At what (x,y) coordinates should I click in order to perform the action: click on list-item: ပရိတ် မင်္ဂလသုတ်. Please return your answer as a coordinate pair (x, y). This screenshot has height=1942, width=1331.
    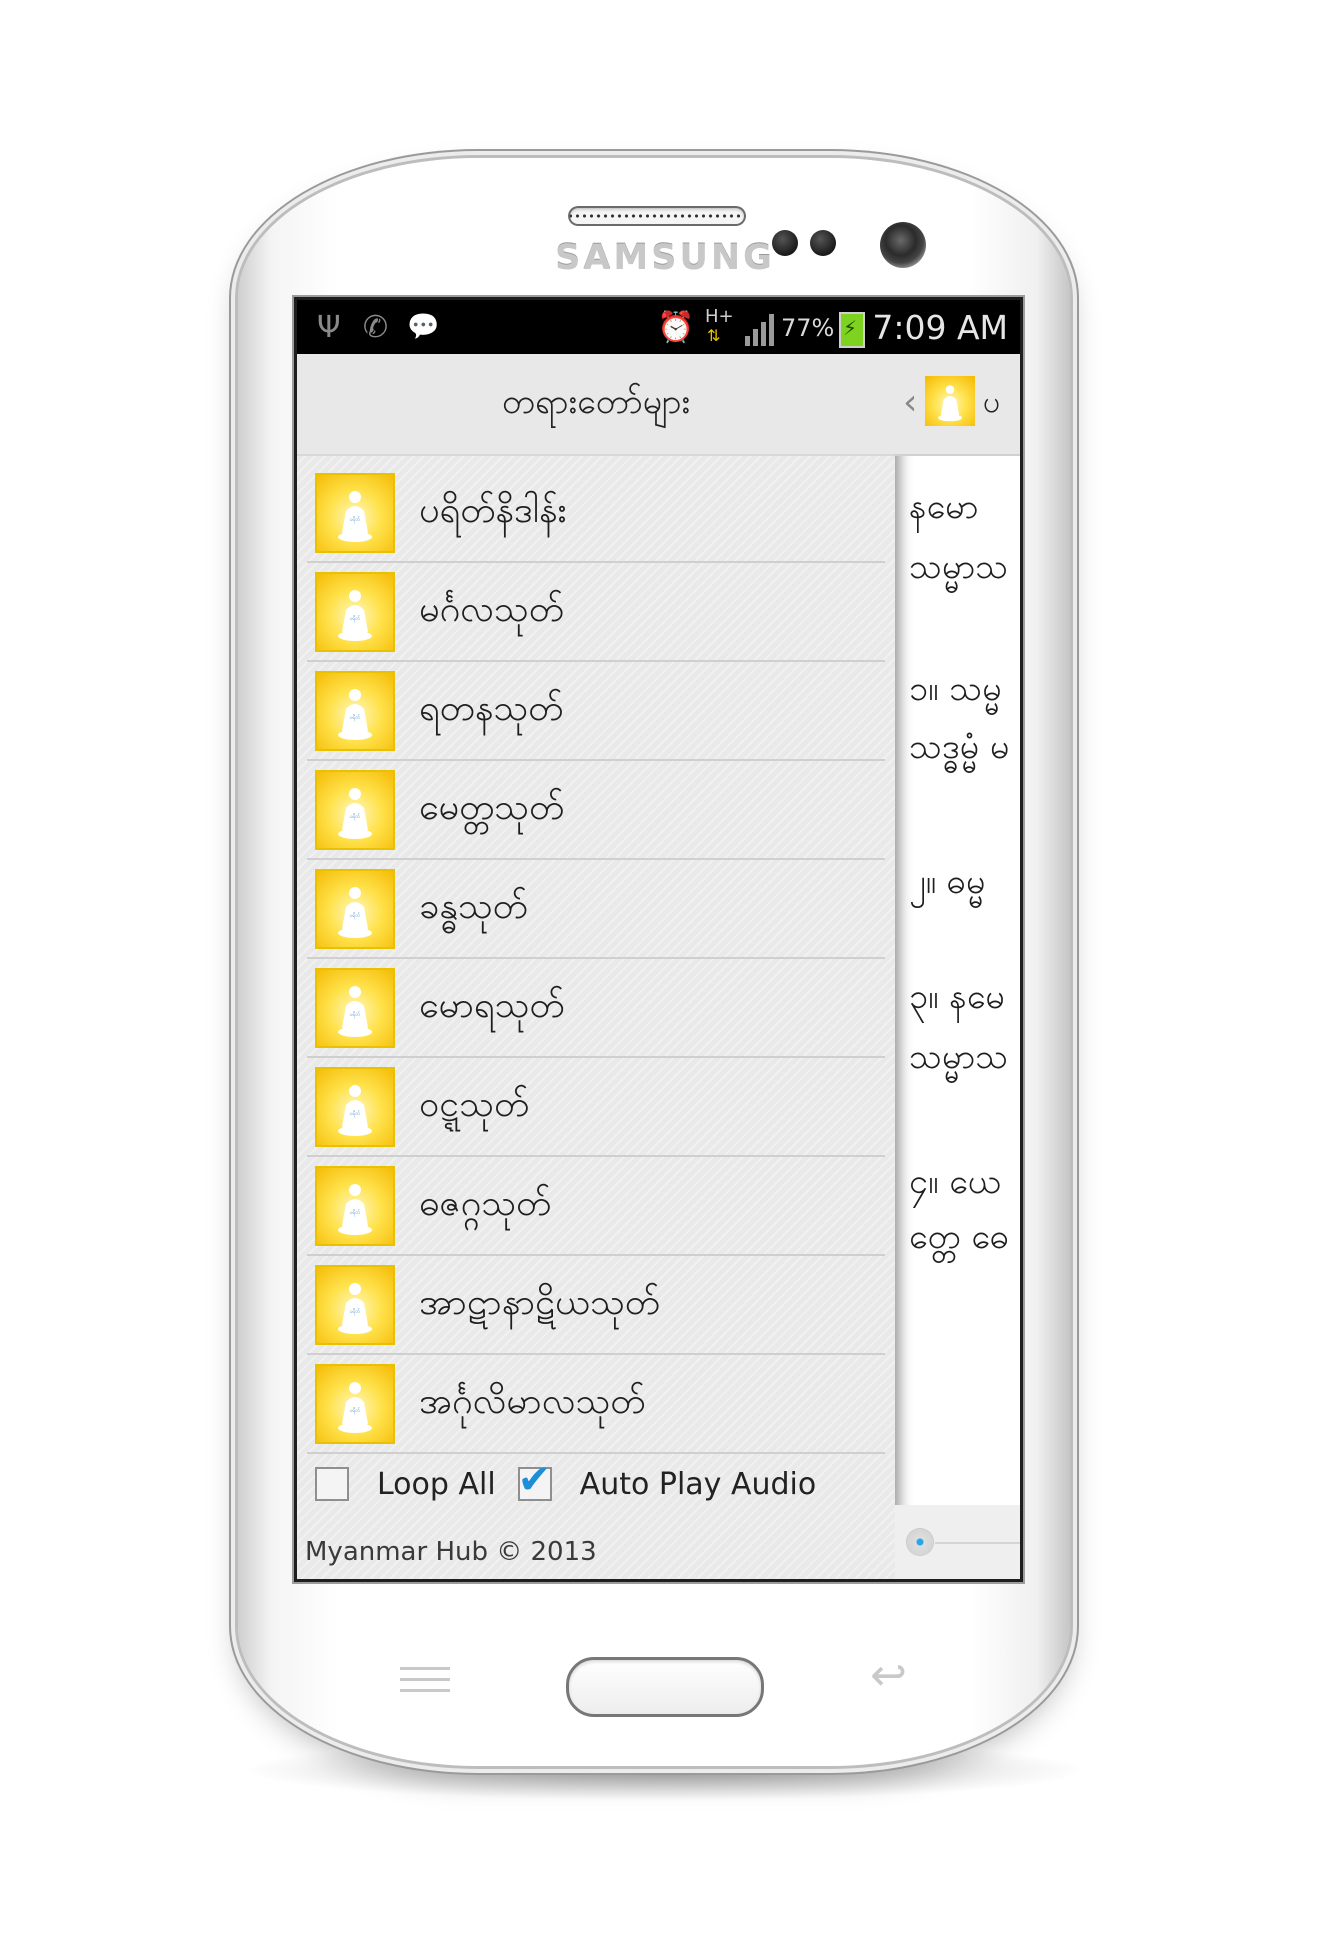
    Looking at the image, I should click on (596, 612).